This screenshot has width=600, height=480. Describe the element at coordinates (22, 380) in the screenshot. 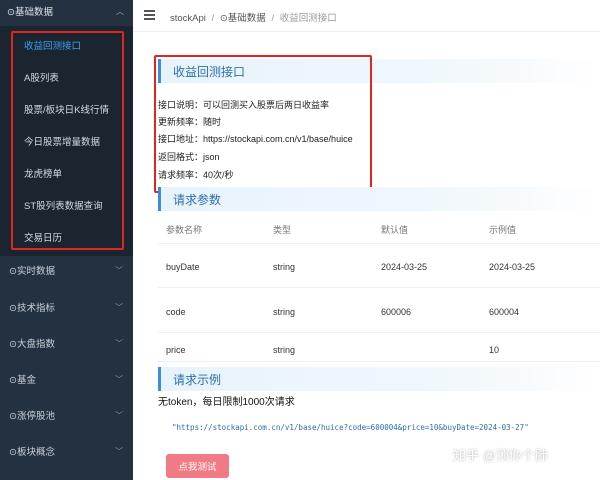

I see `sidebar-item-label: ⊙基金` at that location.